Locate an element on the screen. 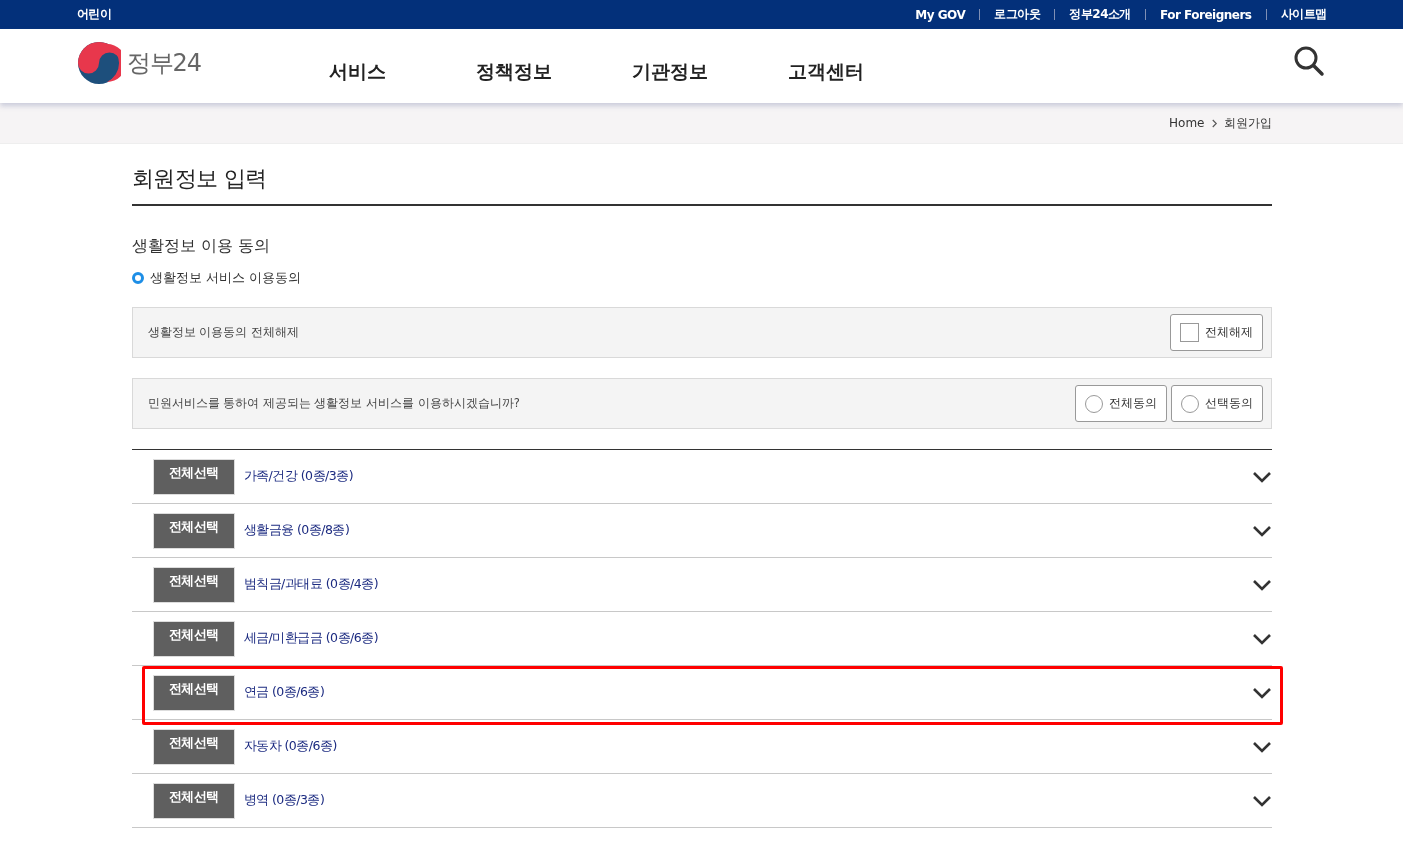 The image size is (1403, 846). category-label: 자동차 (0종/6종) is located at coordinates (290, 746).